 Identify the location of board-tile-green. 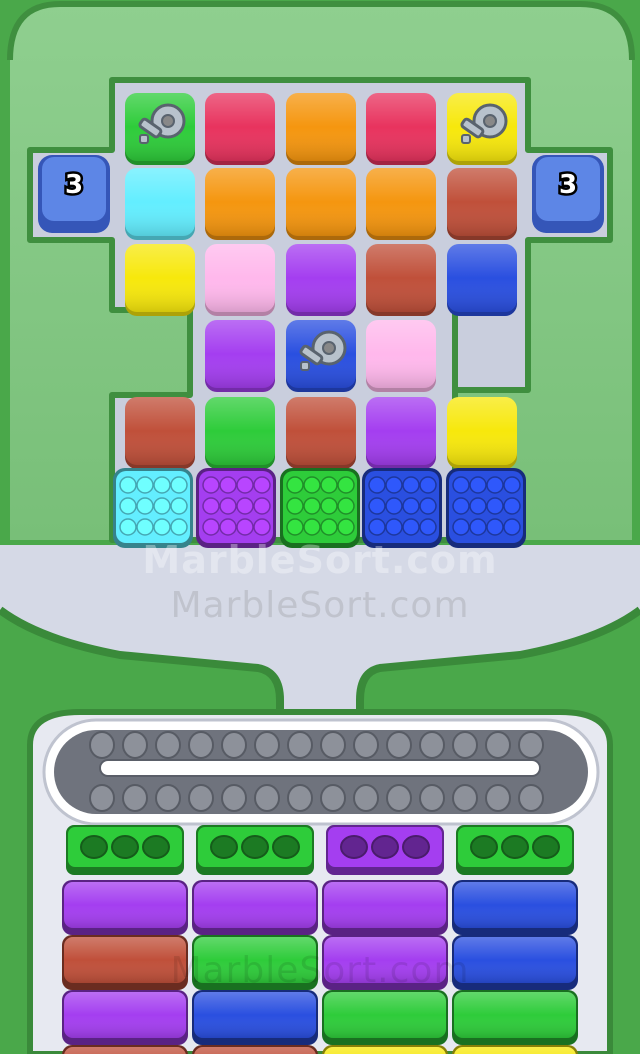
(240, 433).